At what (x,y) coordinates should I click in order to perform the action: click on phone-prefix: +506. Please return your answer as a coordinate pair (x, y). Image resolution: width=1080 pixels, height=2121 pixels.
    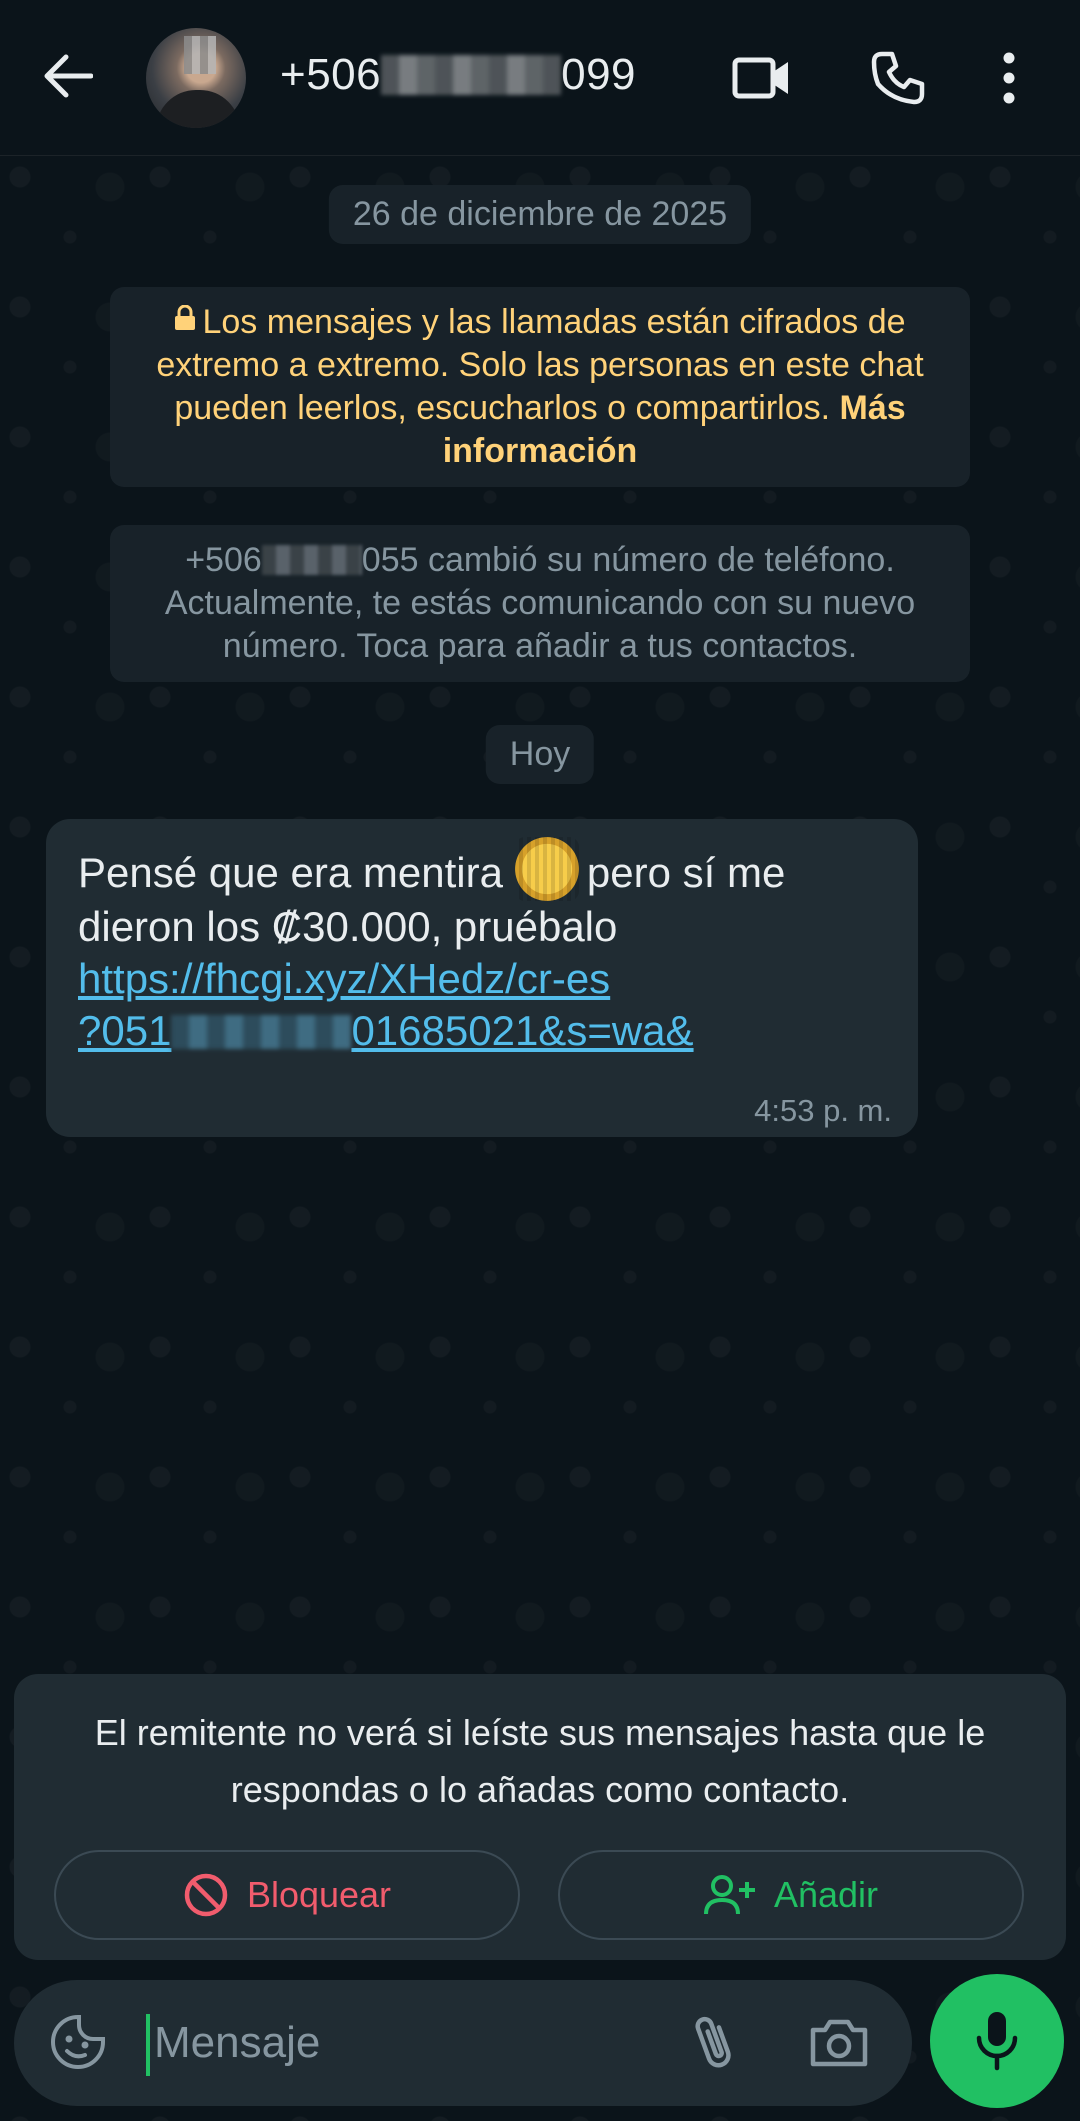
    Looking at the image, I should click on (331, 74).